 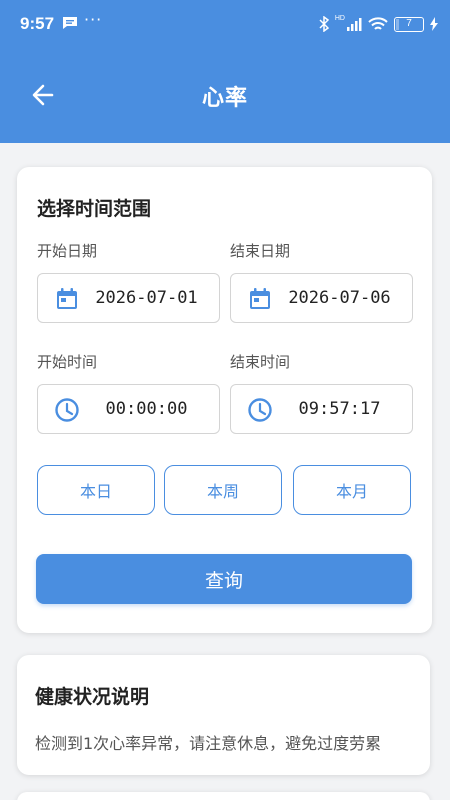 What do you see at coordinates (352, 490) in the screenshot?
I see `this-month-button: 本月` at bounding box center [352, 490].